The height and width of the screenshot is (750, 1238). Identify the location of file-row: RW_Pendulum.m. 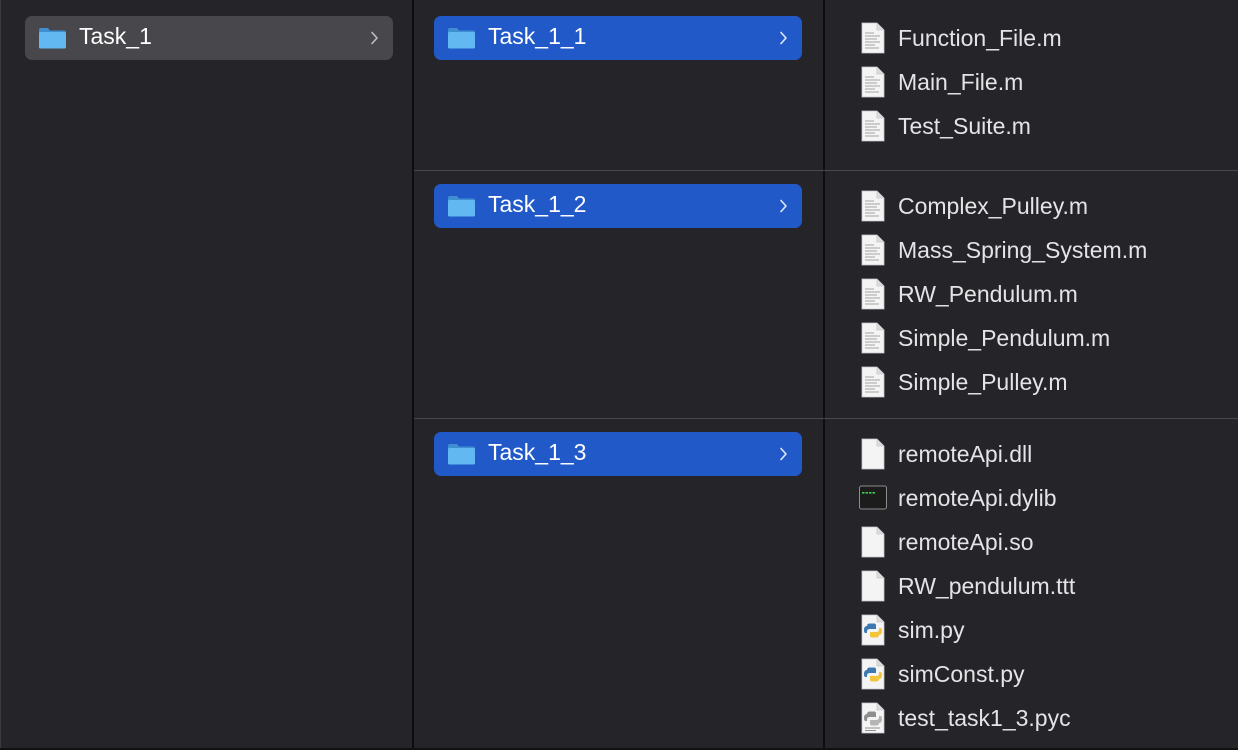
(1042, 294).